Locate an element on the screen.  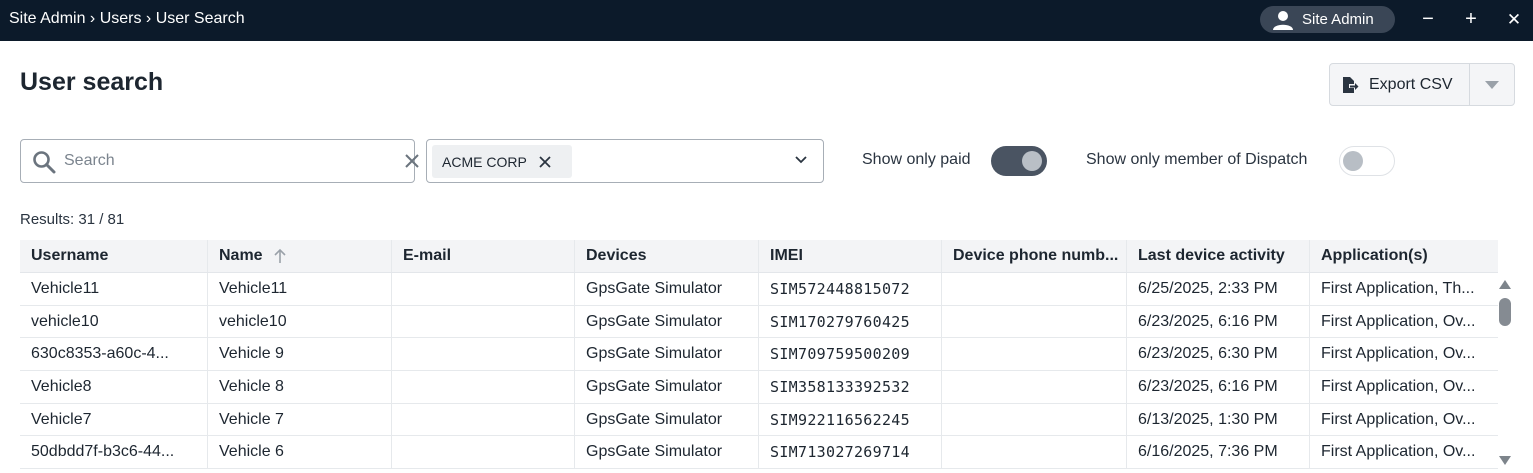
cell-name: Vehicle 8 is located at coordinates (300, 387).